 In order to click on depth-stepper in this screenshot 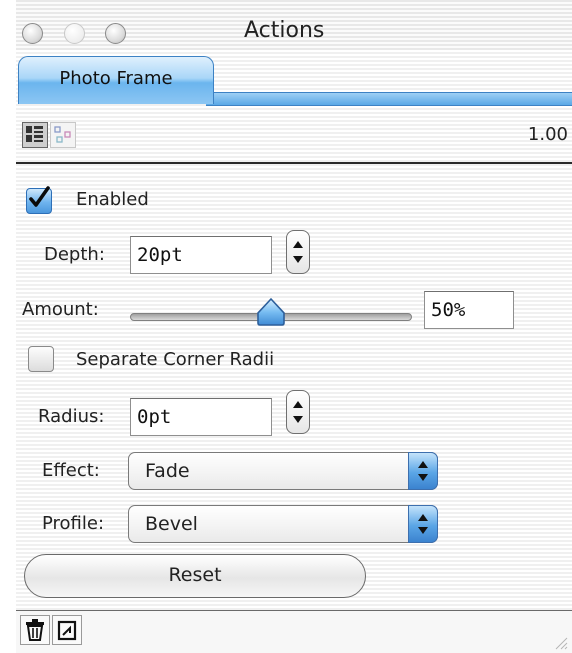, I will do `click(298, 252)`.